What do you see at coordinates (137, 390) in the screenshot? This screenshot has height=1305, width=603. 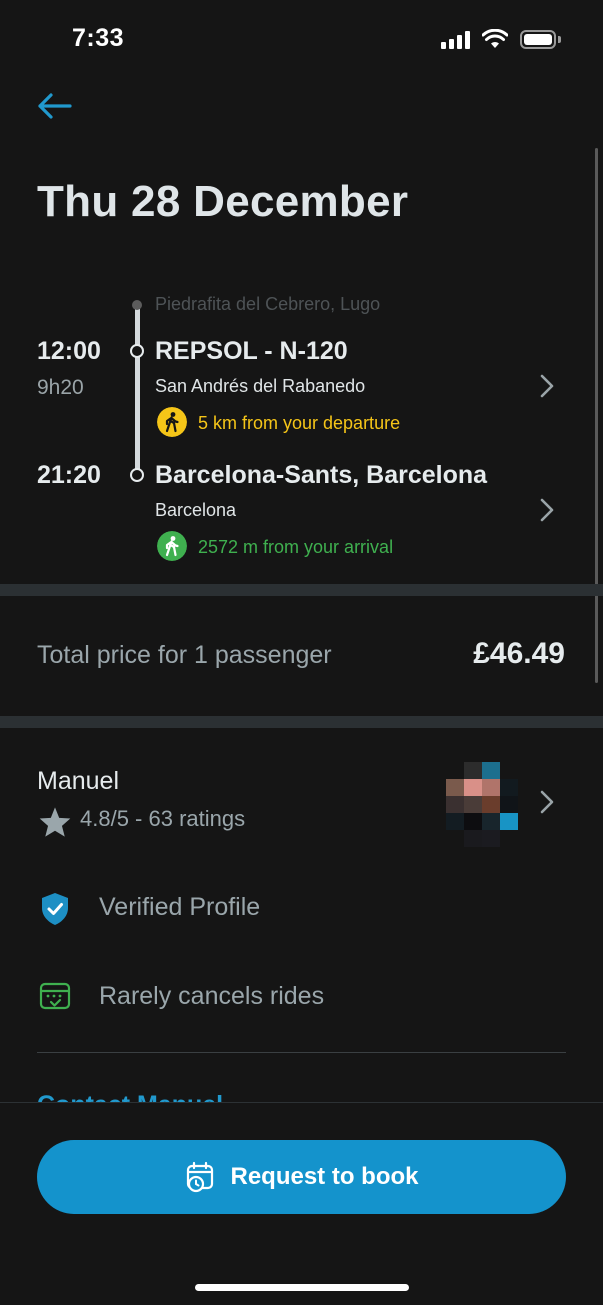 I see `timeline-line` at bounding box center [137, 390].